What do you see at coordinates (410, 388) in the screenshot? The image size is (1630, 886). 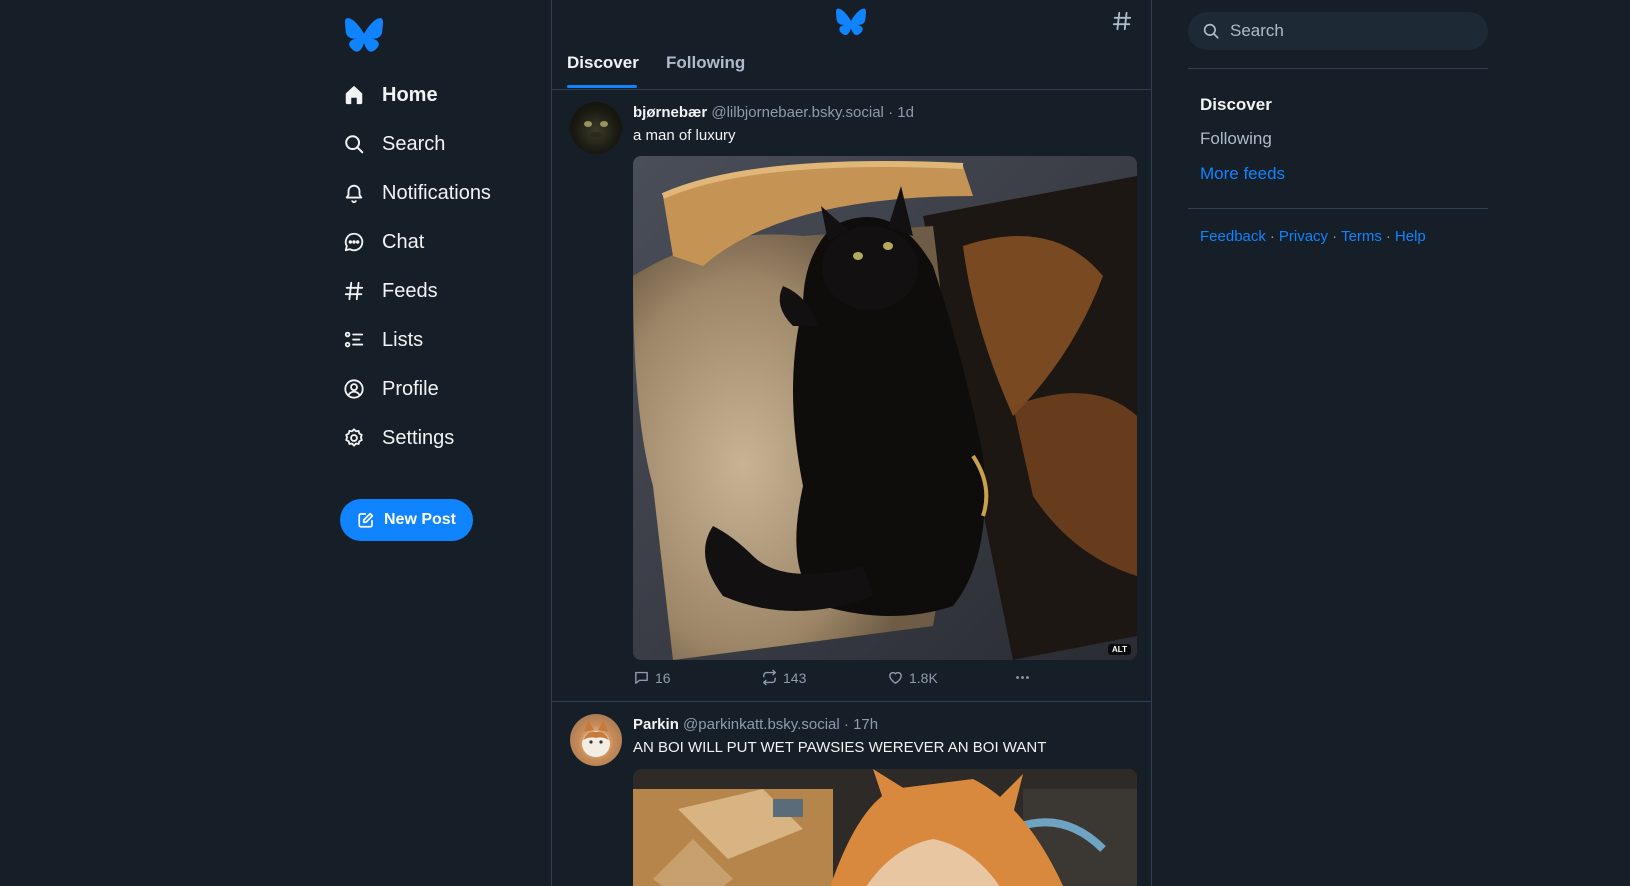 I see `nav-label-profile: Profile` at bounding box center [410, 388].